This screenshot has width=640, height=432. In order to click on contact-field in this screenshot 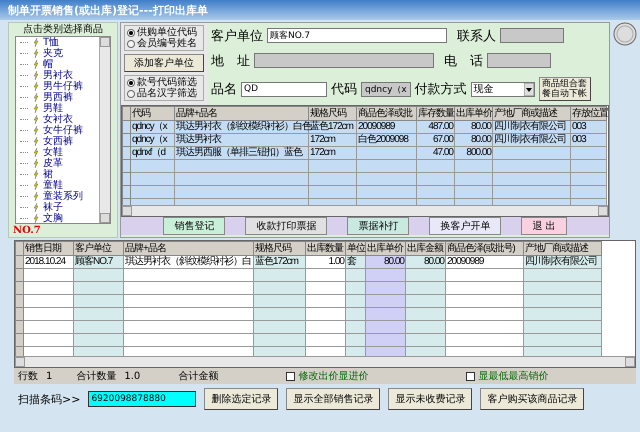, I will do `click(532, 36)`.